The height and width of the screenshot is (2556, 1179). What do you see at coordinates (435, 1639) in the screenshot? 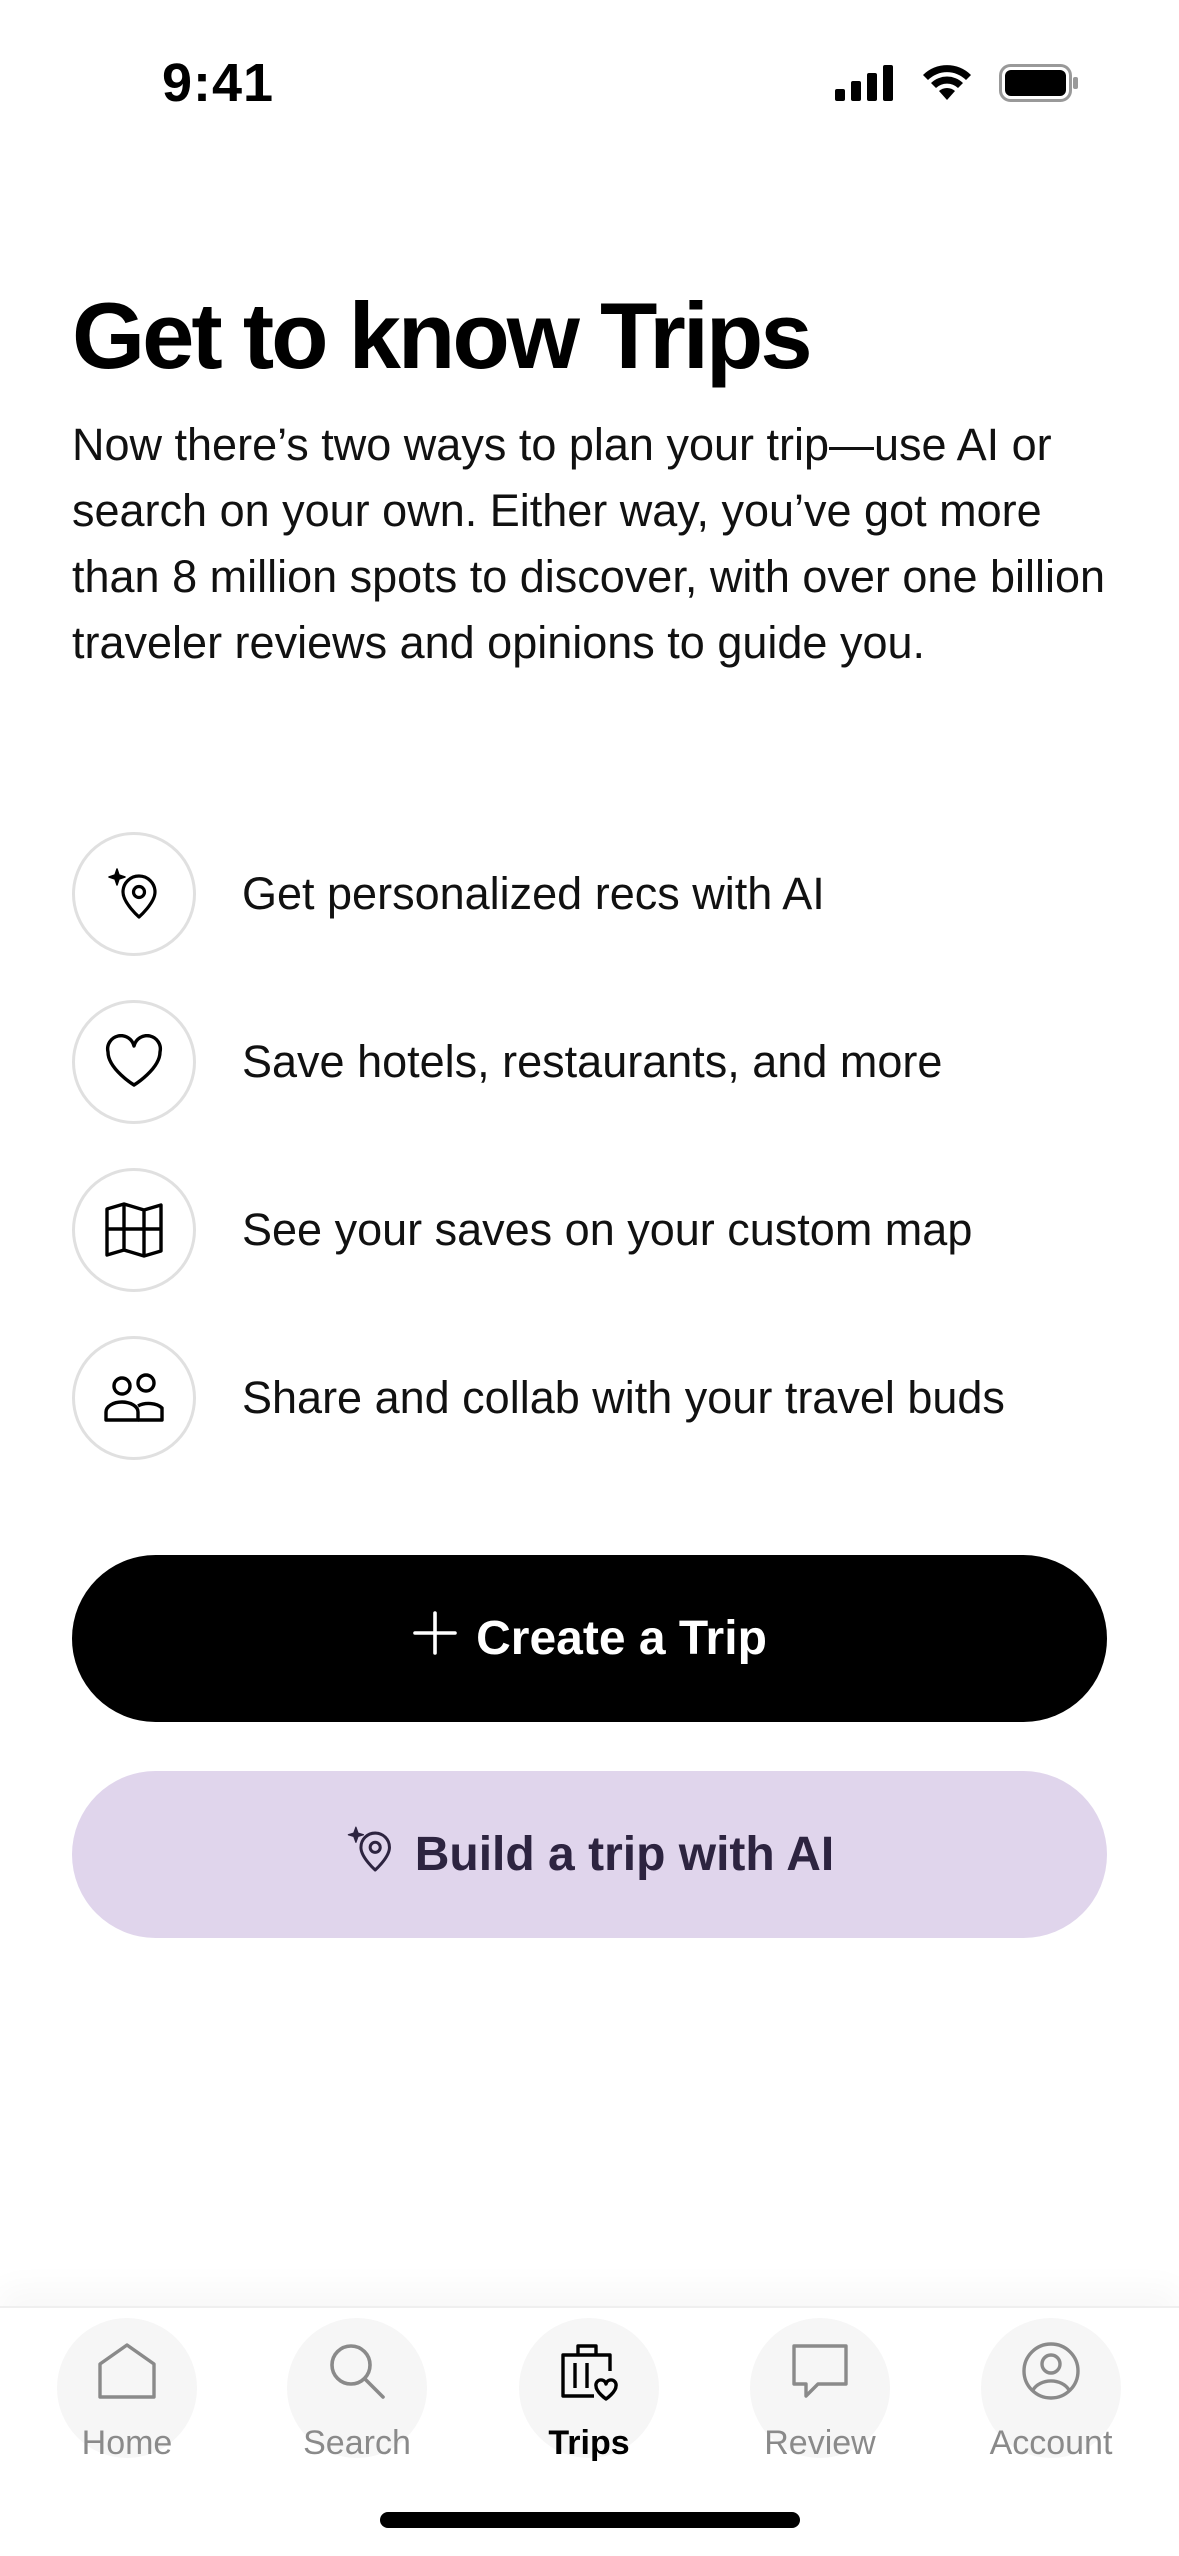
I see `plus-icon` at bounding box center [435, 1639].